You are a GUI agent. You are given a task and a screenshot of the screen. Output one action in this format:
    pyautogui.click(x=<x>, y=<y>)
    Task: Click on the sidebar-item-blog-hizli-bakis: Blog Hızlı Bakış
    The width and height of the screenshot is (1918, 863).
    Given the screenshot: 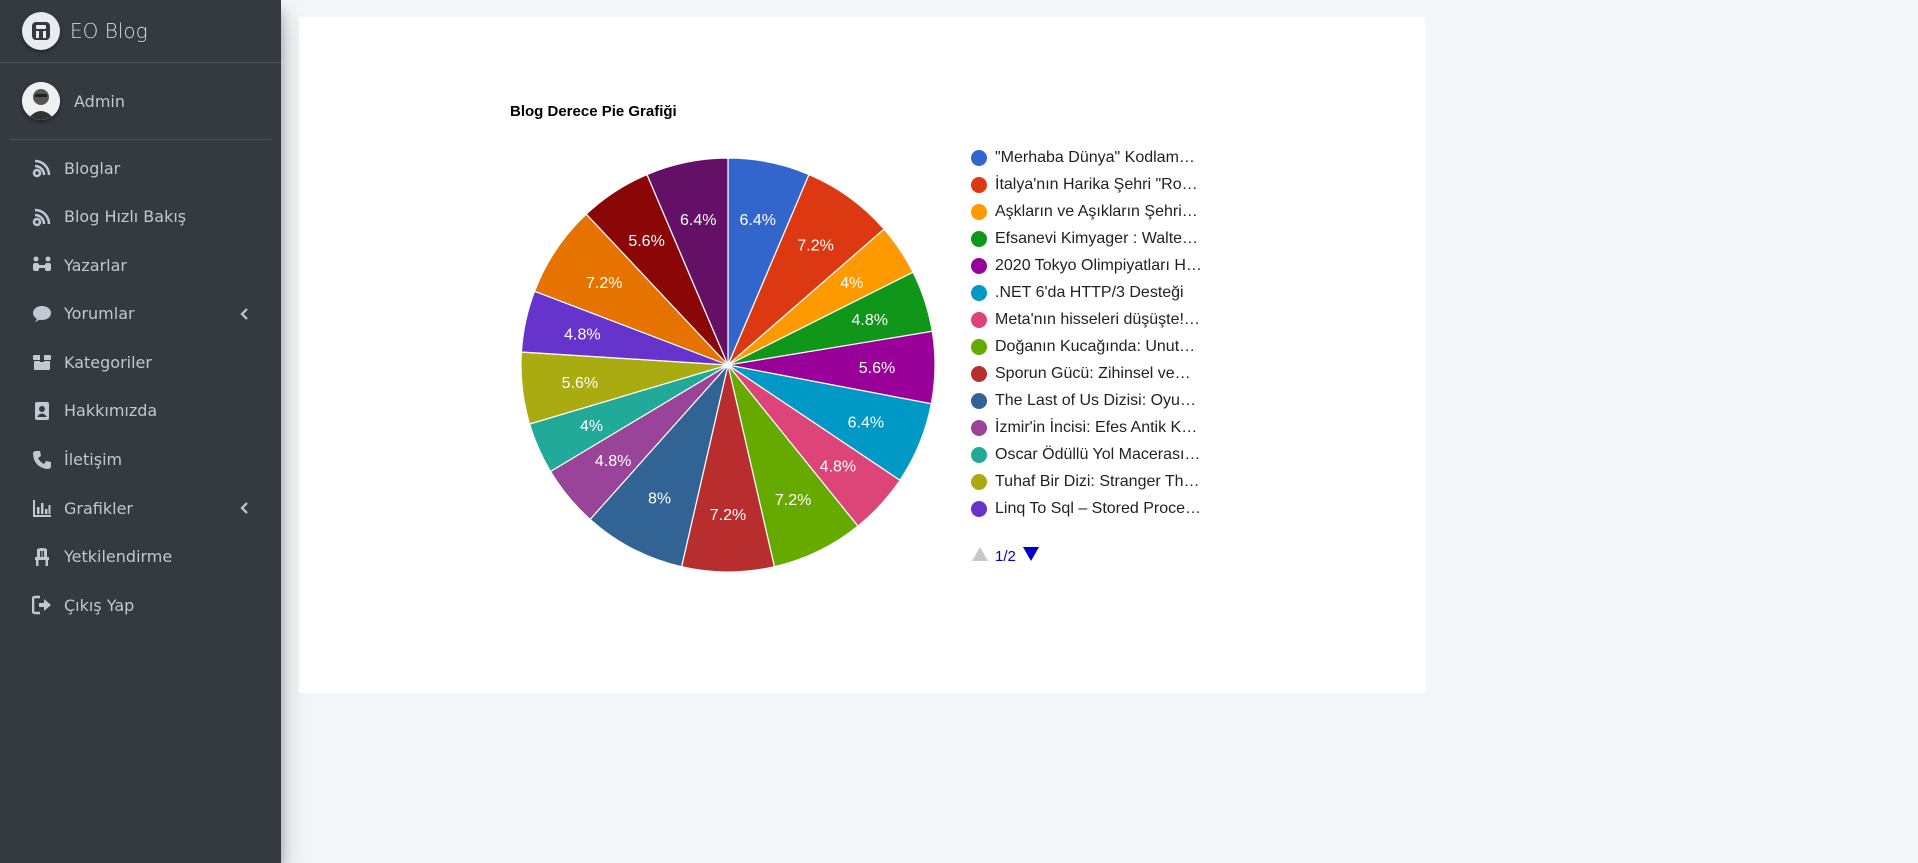 What is the action you would take?
    pyautogui.click(x=140, y=217)
    